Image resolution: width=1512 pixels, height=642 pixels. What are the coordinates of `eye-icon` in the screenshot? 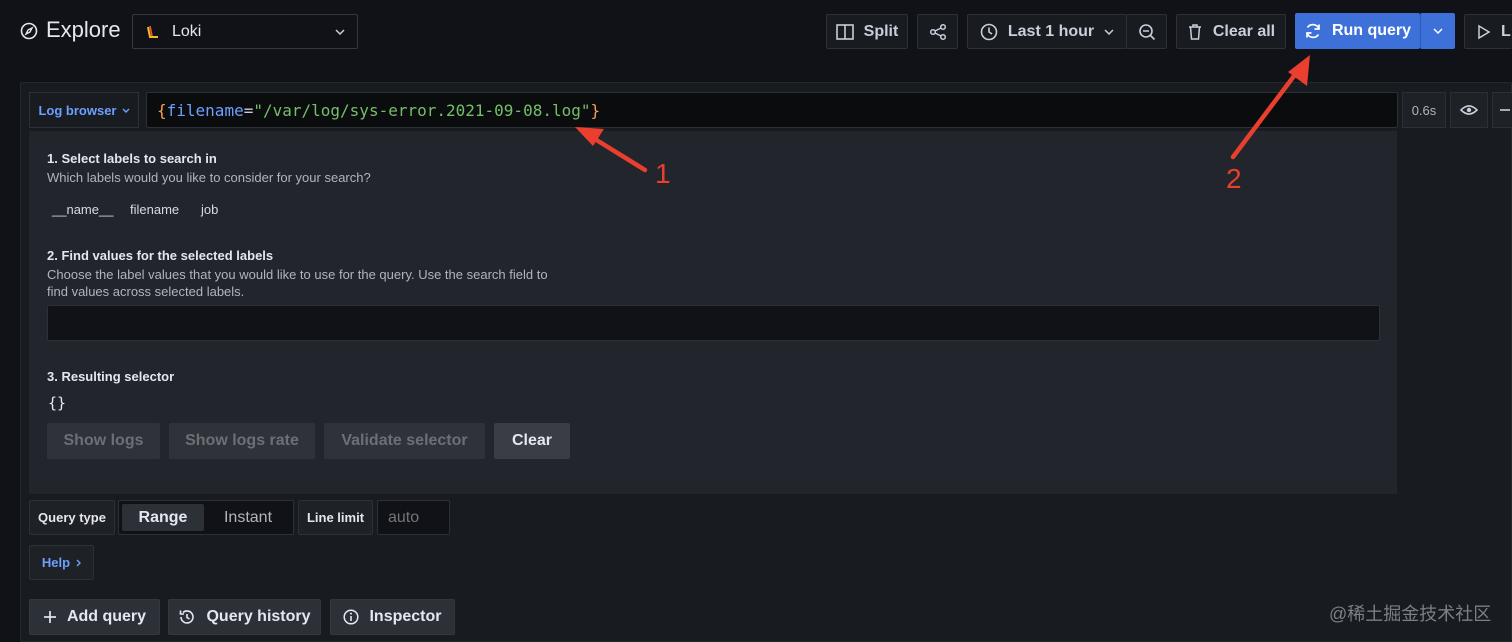 It's located at (1469, 110).